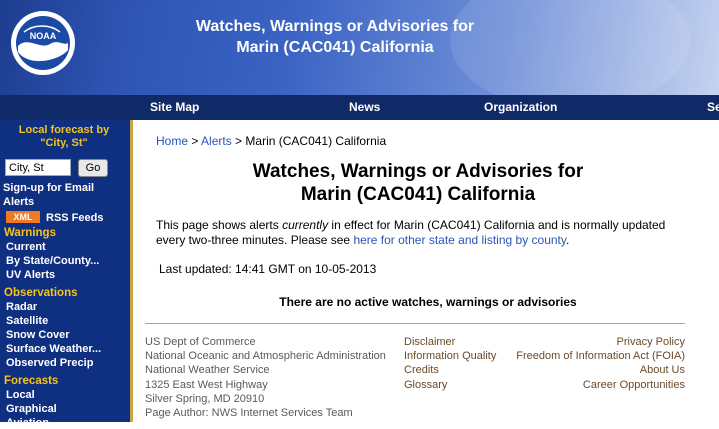  I want to click on sidebar-item-local: Local, so click(20, 395).